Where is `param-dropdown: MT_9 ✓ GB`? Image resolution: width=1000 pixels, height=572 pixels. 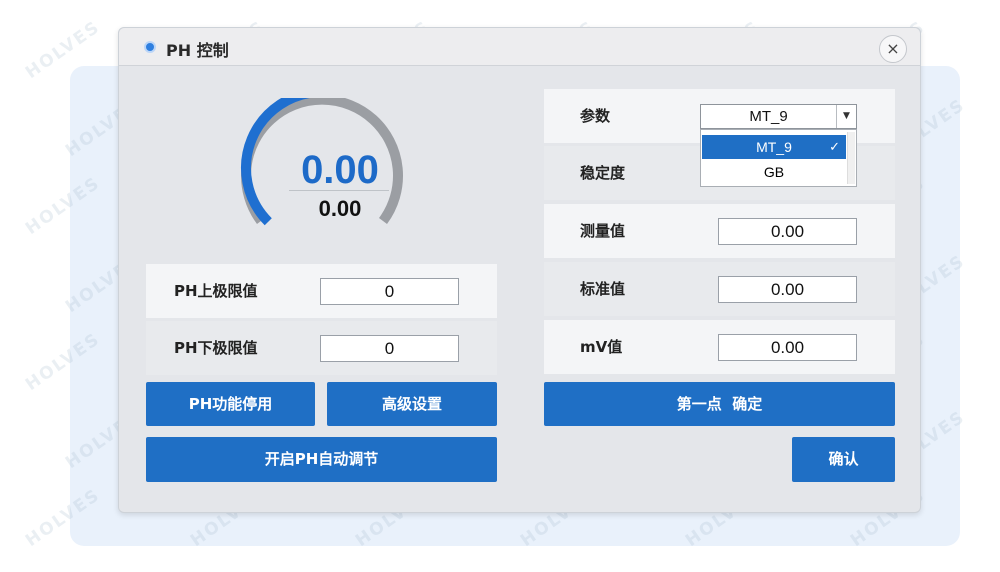 param-dropdown: MT_9 ✓ GB is located at coordinates (778, 158).